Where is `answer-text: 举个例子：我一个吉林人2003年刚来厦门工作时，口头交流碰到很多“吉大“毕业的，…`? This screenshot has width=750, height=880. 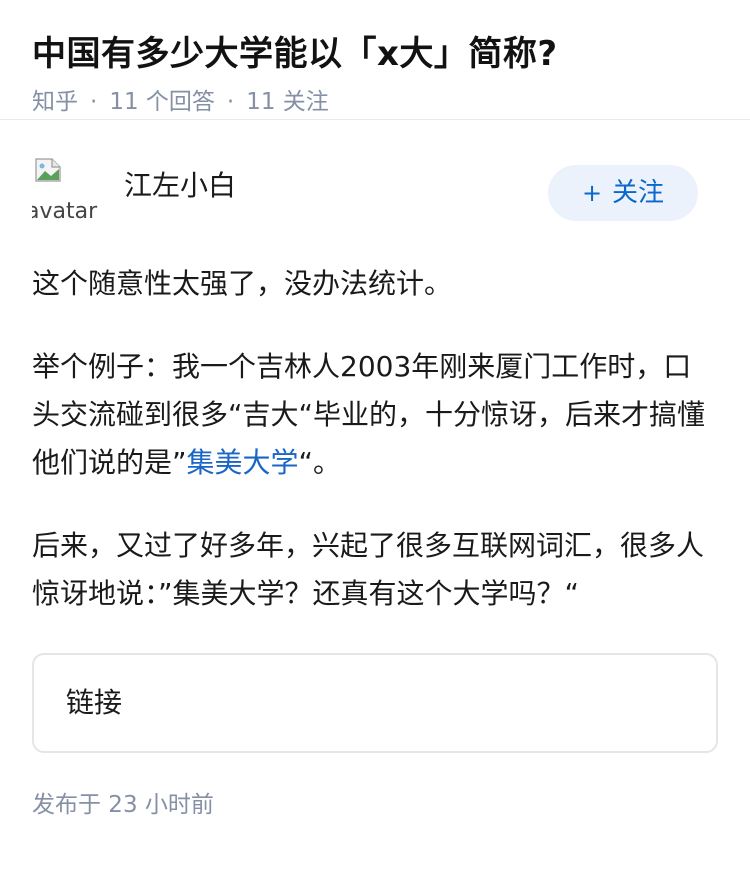
answer-text: 举个例子：我一个吉林人2003年刚来厦门工作时，口头交流碰到很多“吉大“毕业的，… is located at coordinates (369, 414).